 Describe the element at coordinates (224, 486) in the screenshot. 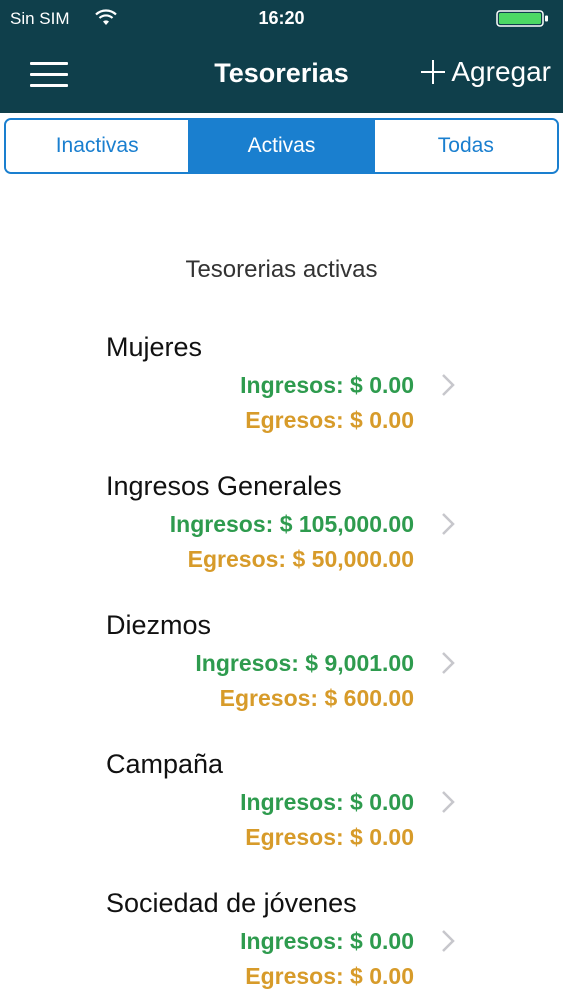

I see `treasury-name: Ingresos Generales` at that location.